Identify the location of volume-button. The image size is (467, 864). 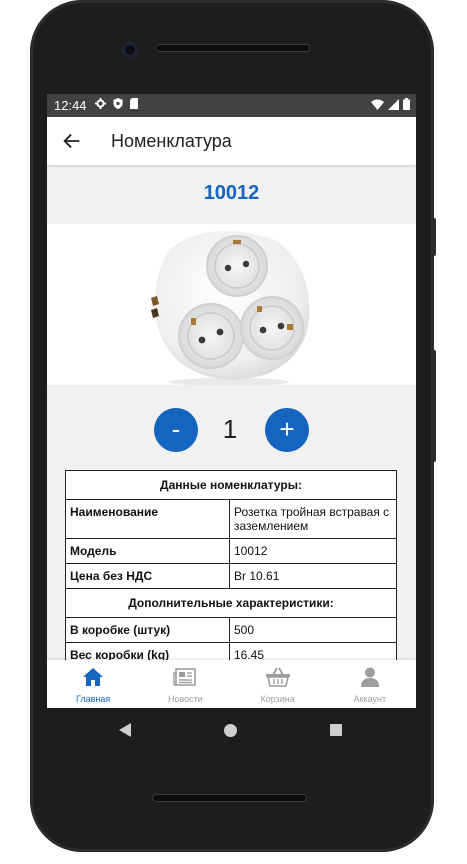
(434, 237).